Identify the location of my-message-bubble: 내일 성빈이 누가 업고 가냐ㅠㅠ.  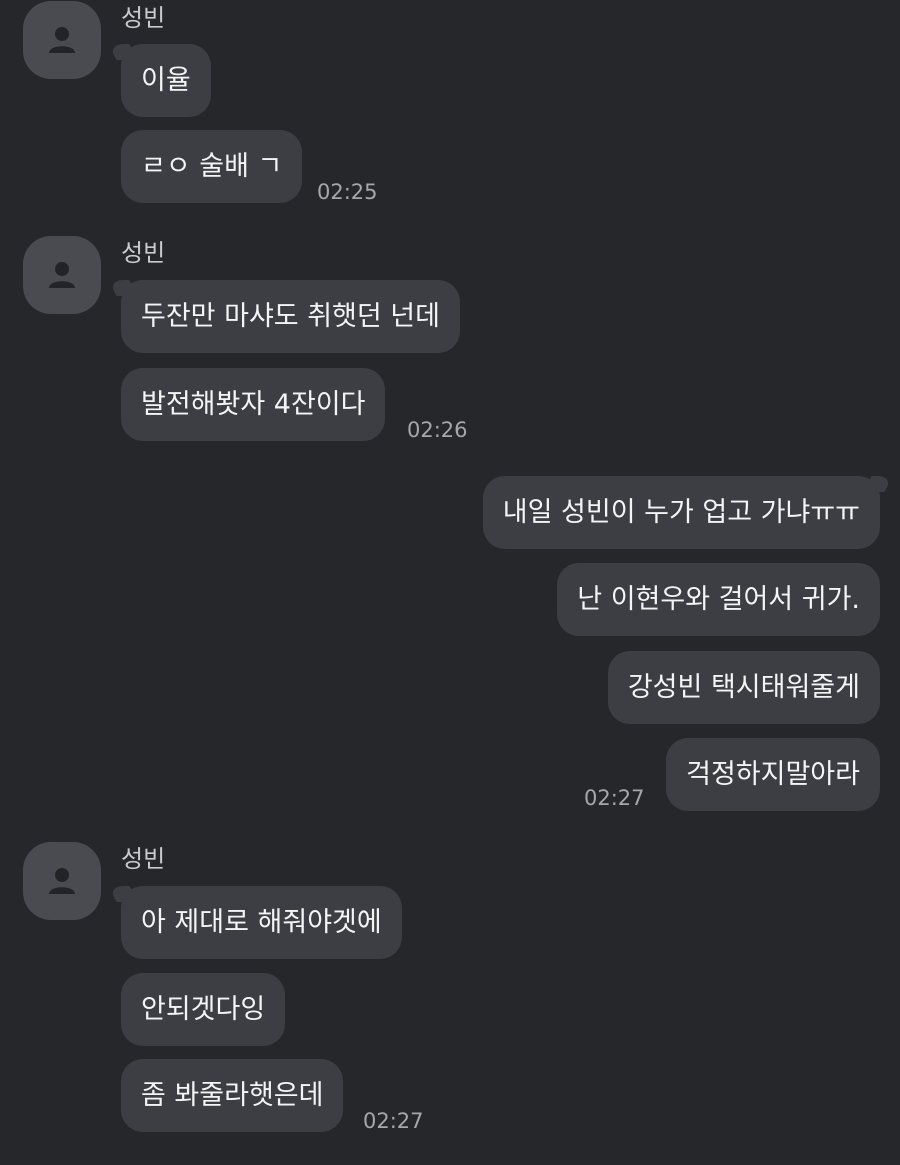
(681, 512).